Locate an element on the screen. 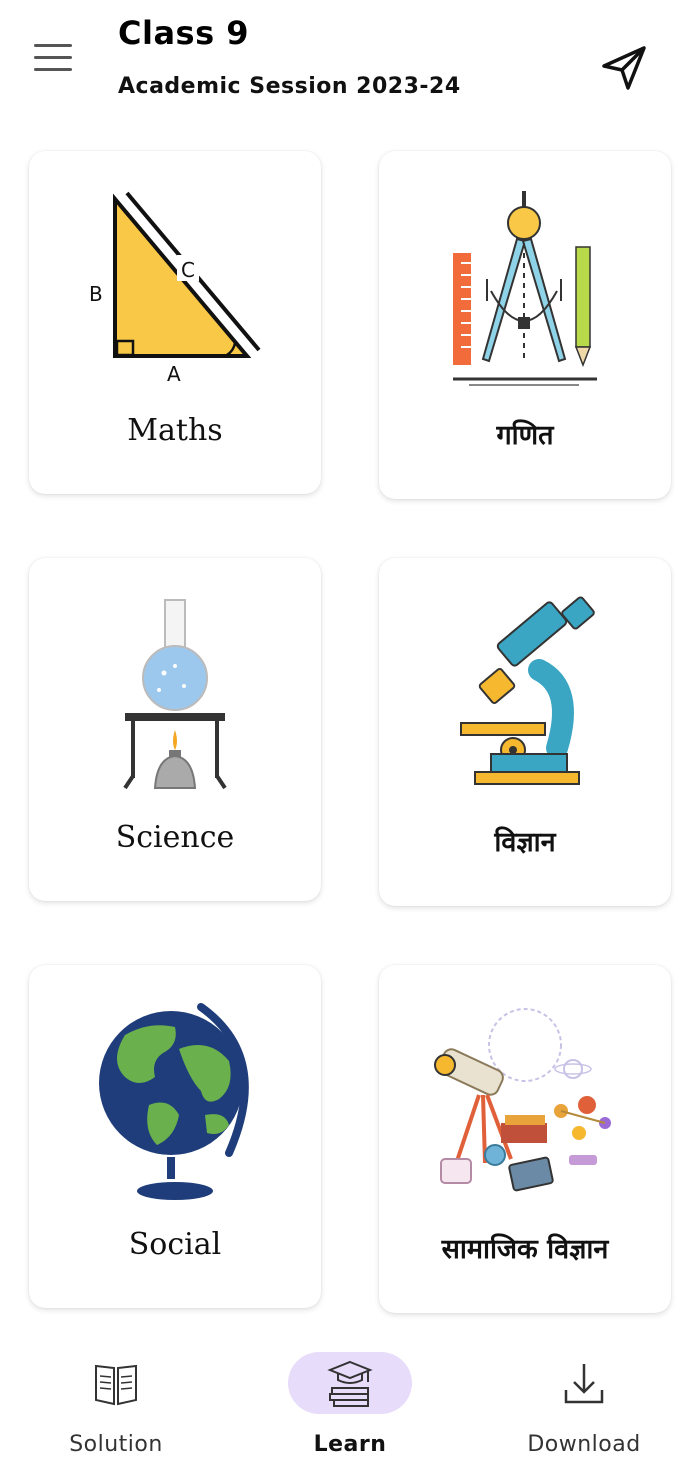 The width and height of the screenshot is (700, 1483). hamburger-menu-icon is located at coordinates (54, 60).